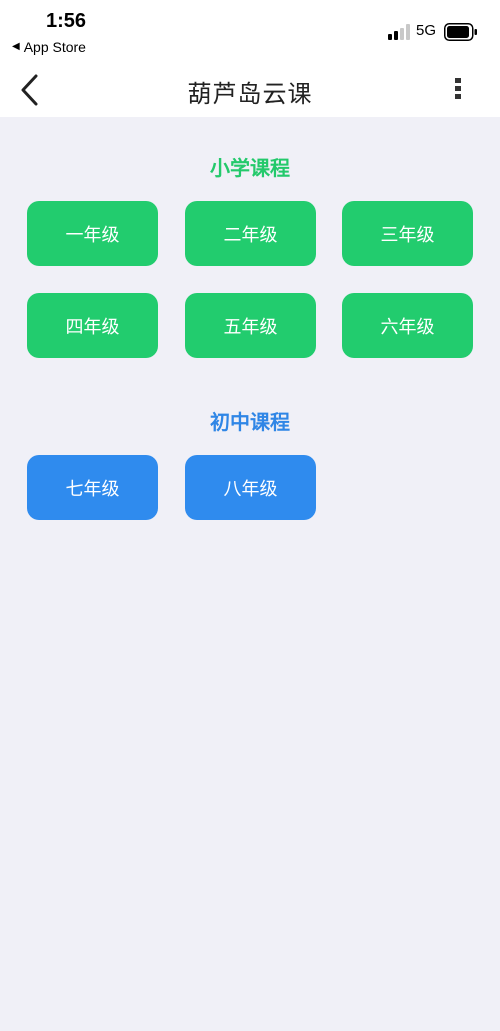 This screenshot has height=1031, width=500. What do you see at coordinates (54, 47) in the screenshot?
I see `back-app-label: App Store` at bounding box center [54, 47].